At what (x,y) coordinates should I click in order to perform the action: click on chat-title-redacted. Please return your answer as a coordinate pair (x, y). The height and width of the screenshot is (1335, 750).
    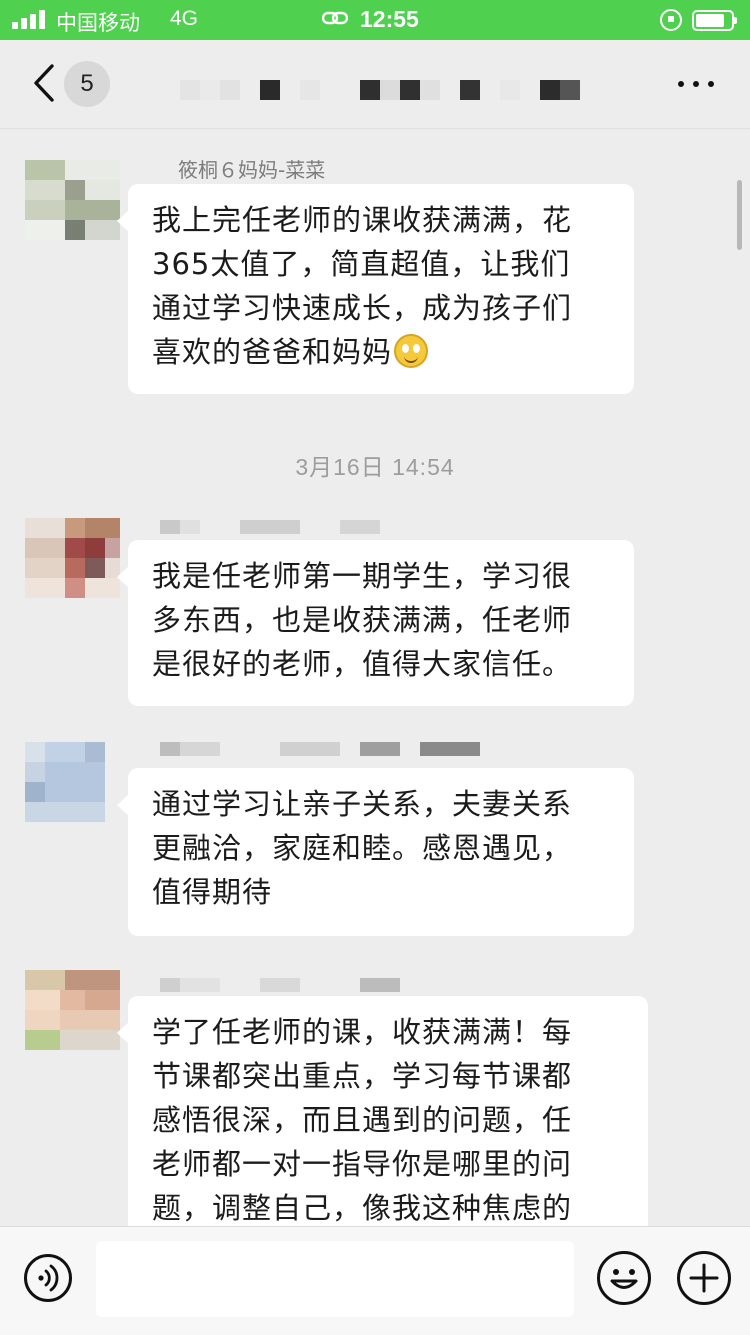
    Looking at the image, I should click on (390, 90).